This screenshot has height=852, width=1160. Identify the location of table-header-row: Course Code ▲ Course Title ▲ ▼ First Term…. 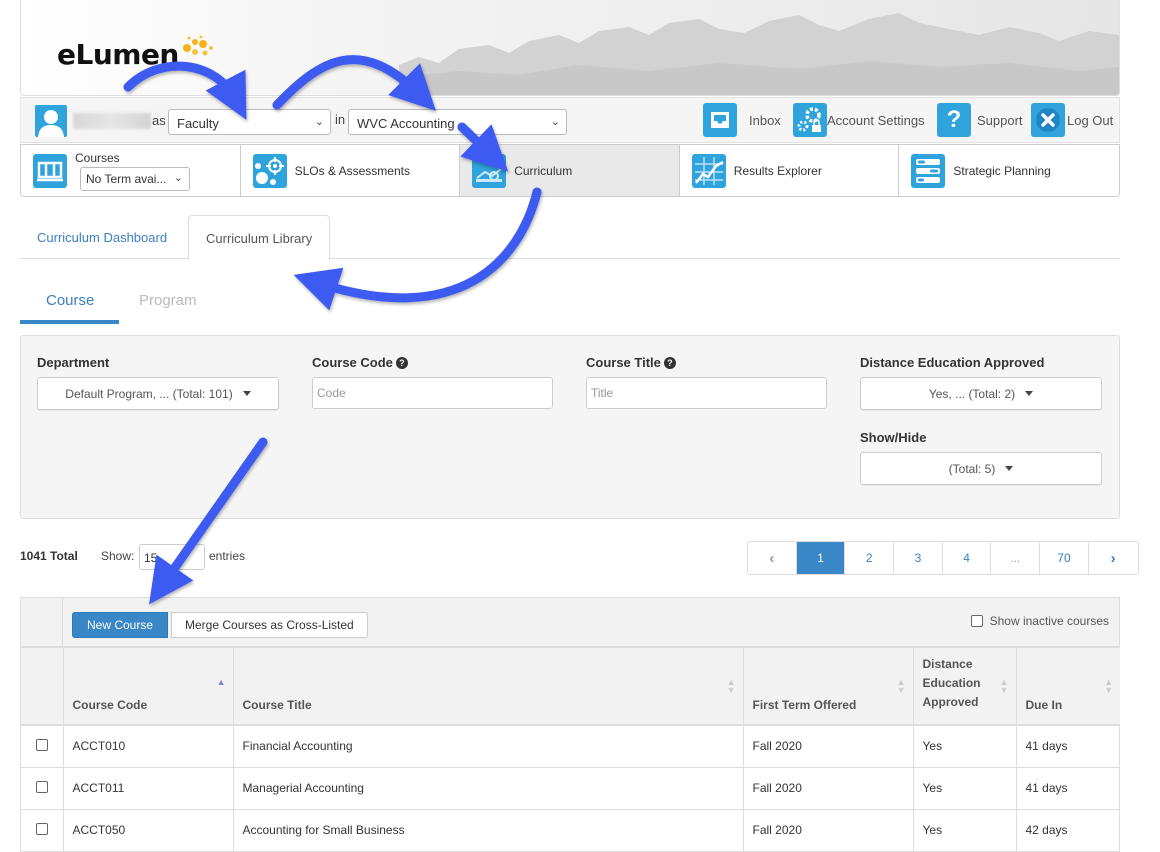
(570, 687).